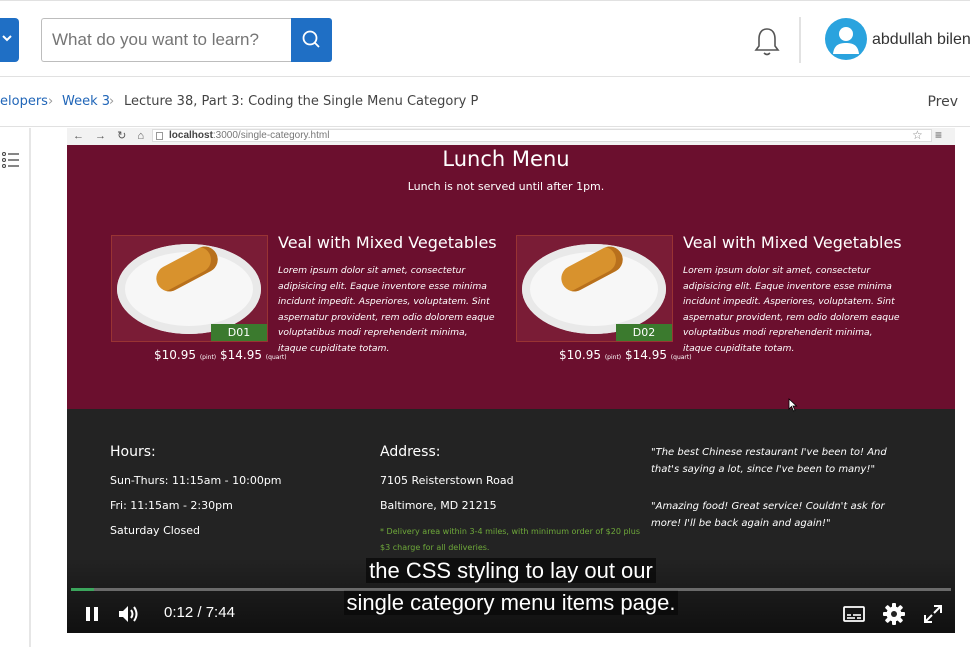 This screenshot has height=647, width=970. I want to click on search-icon, so click(311, 39).